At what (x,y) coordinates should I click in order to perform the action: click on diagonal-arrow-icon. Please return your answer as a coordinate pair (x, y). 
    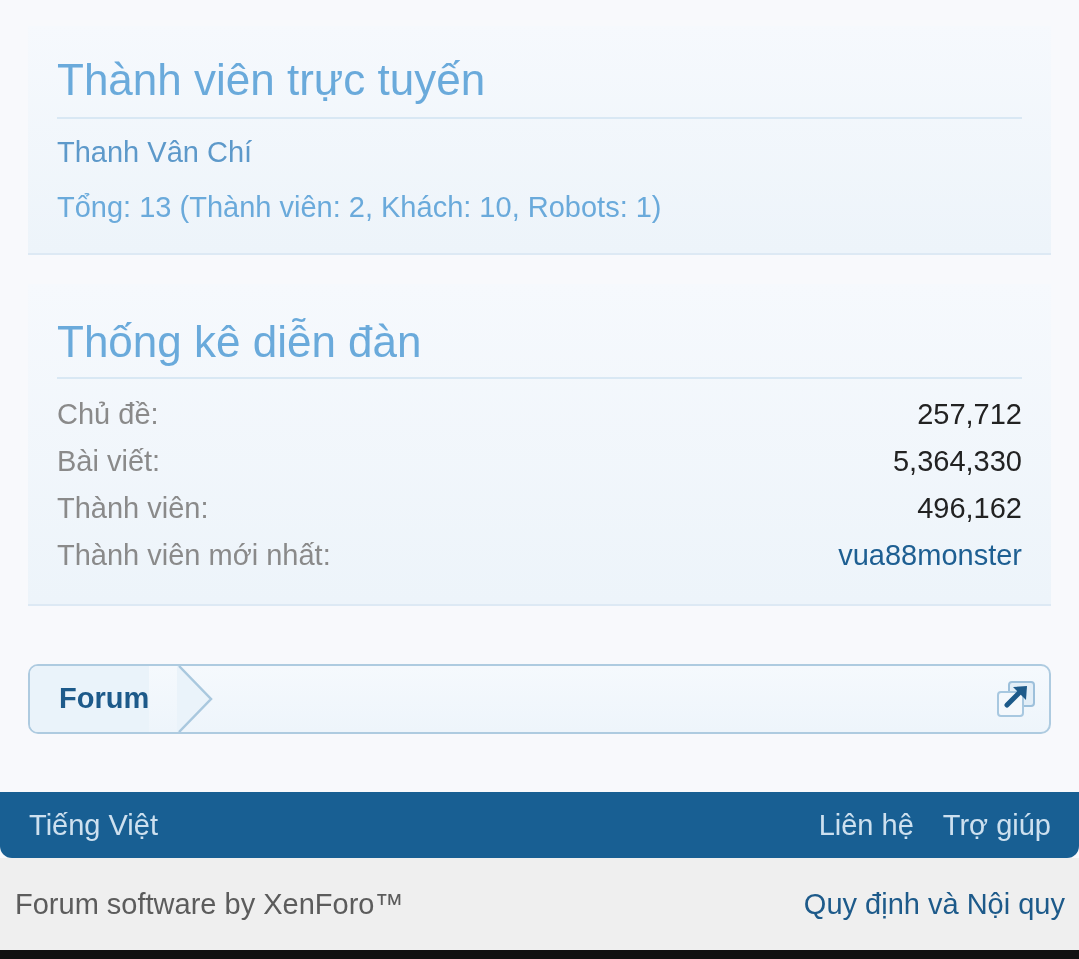
    Looking at the image, I should click on (1016, 699).